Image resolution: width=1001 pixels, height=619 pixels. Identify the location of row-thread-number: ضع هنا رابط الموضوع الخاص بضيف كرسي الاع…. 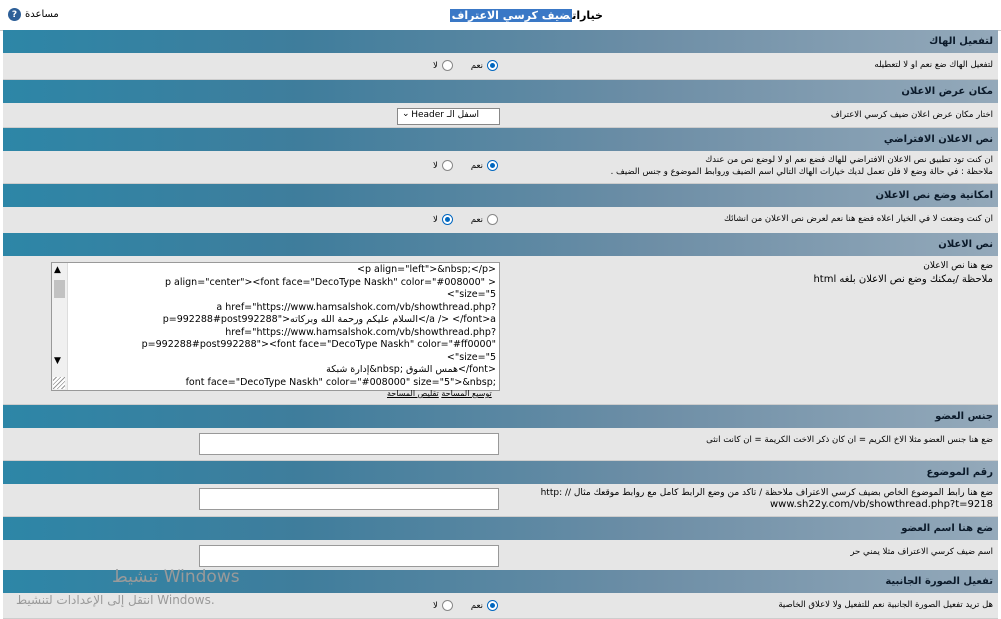
(500, 500).